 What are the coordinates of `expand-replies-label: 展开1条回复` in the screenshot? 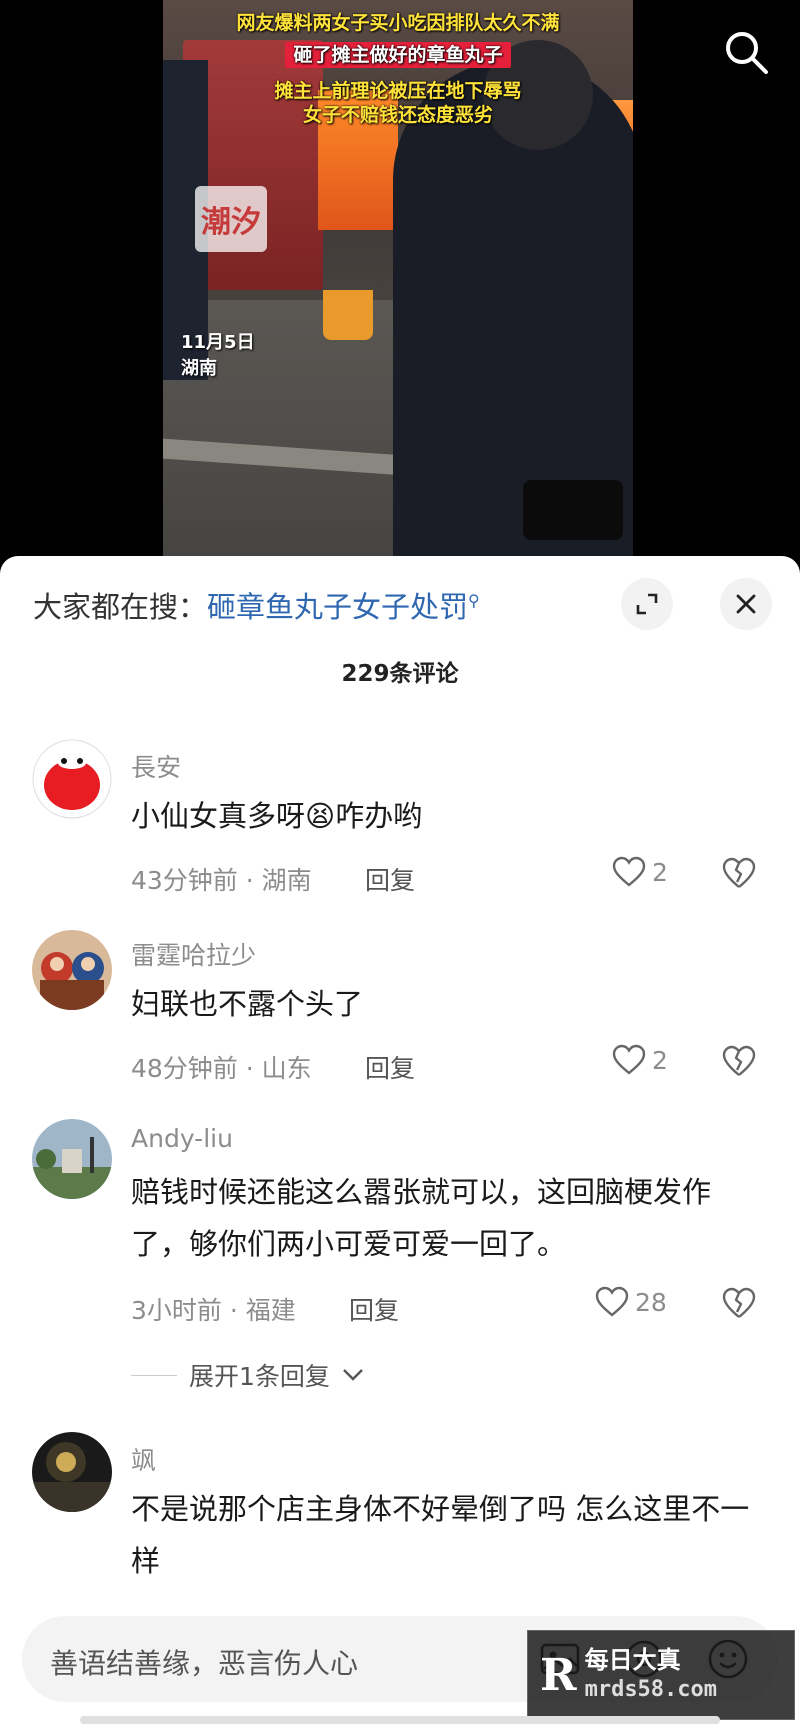 It's located at (259, 1376).